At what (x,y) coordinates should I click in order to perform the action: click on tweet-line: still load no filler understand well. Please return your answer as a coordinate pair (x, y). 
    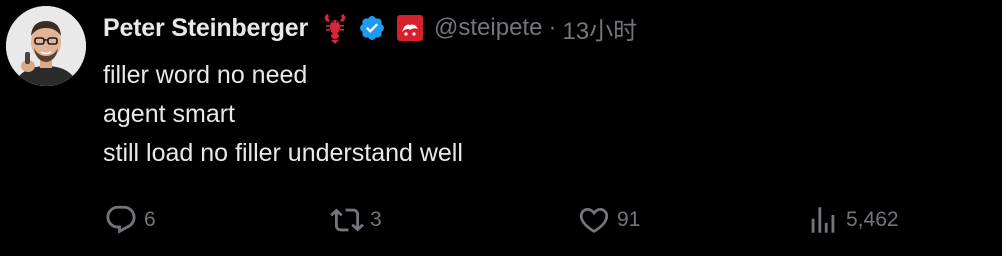
    Looking at the image, I should click on (283, 153).